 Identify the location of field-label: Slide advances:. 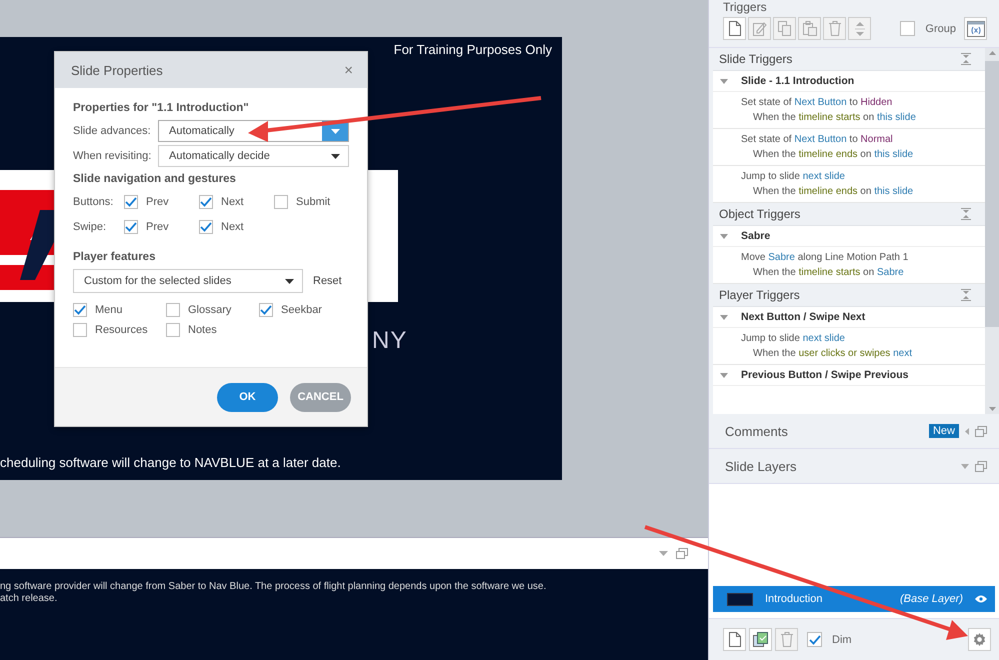
(112, 131).